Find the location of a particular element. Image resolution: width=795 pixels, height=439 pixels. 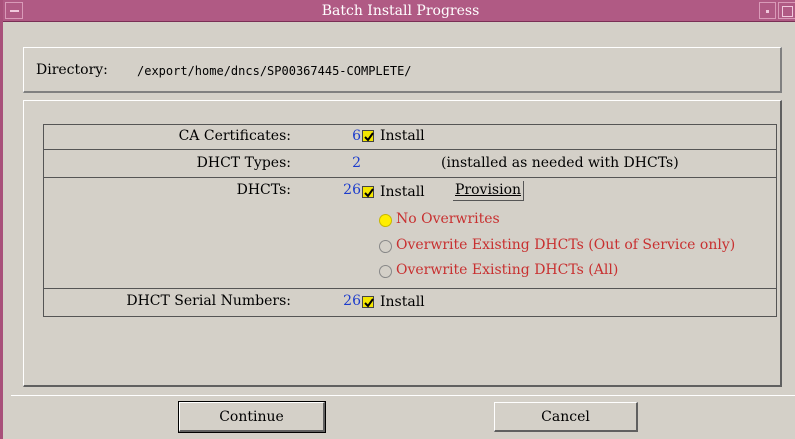

maximize-button is located at coordinates (786, 10).